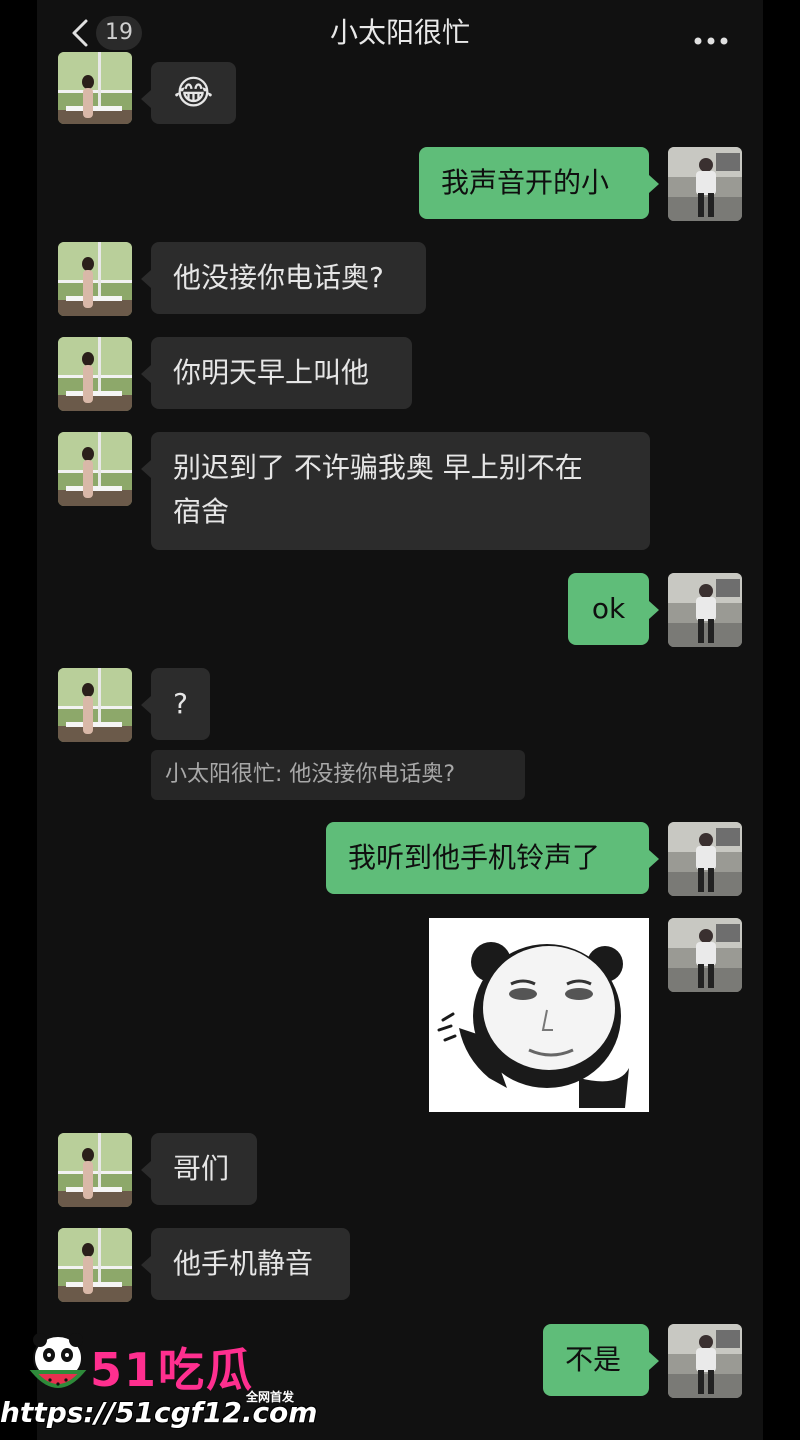 The height and width of the screenshot is (1440, 800). Describe the element at coordinates (245, 1264) in the screenshot. I see `message-bubble-incoming: 他手机静音` at that location.